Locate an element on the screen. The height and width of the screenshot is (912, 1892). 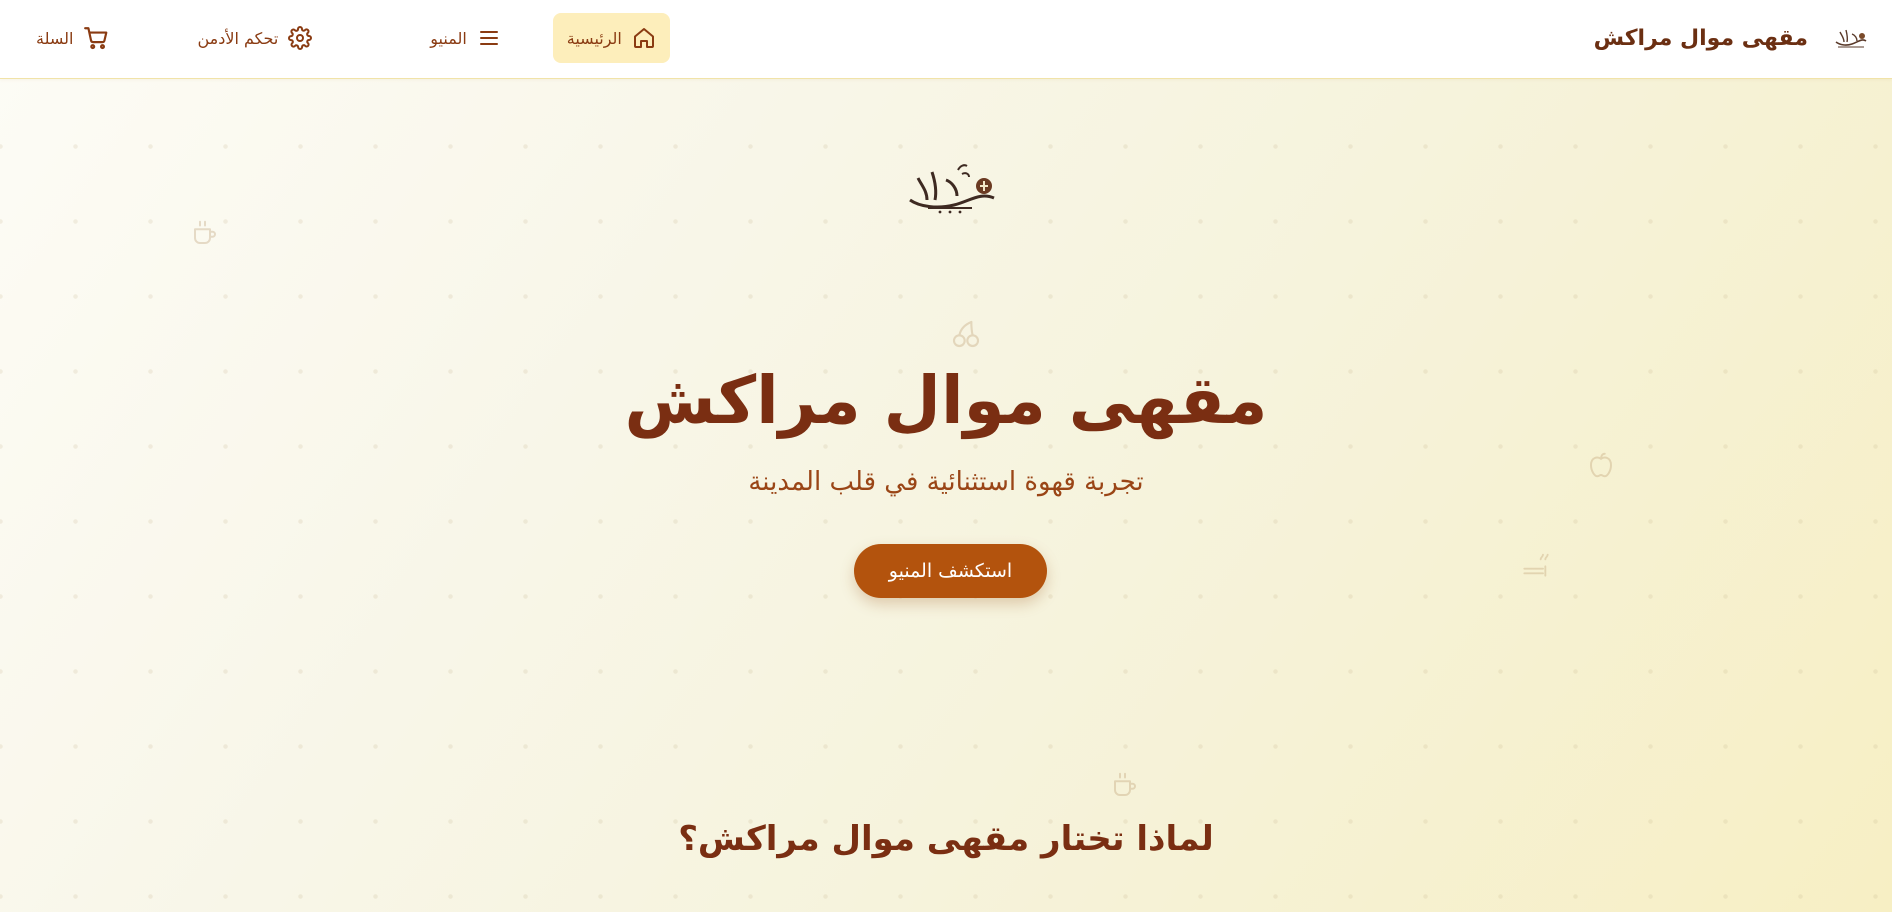
hero-title: مقهى موال مراكش is located at coordinates (946, 400).